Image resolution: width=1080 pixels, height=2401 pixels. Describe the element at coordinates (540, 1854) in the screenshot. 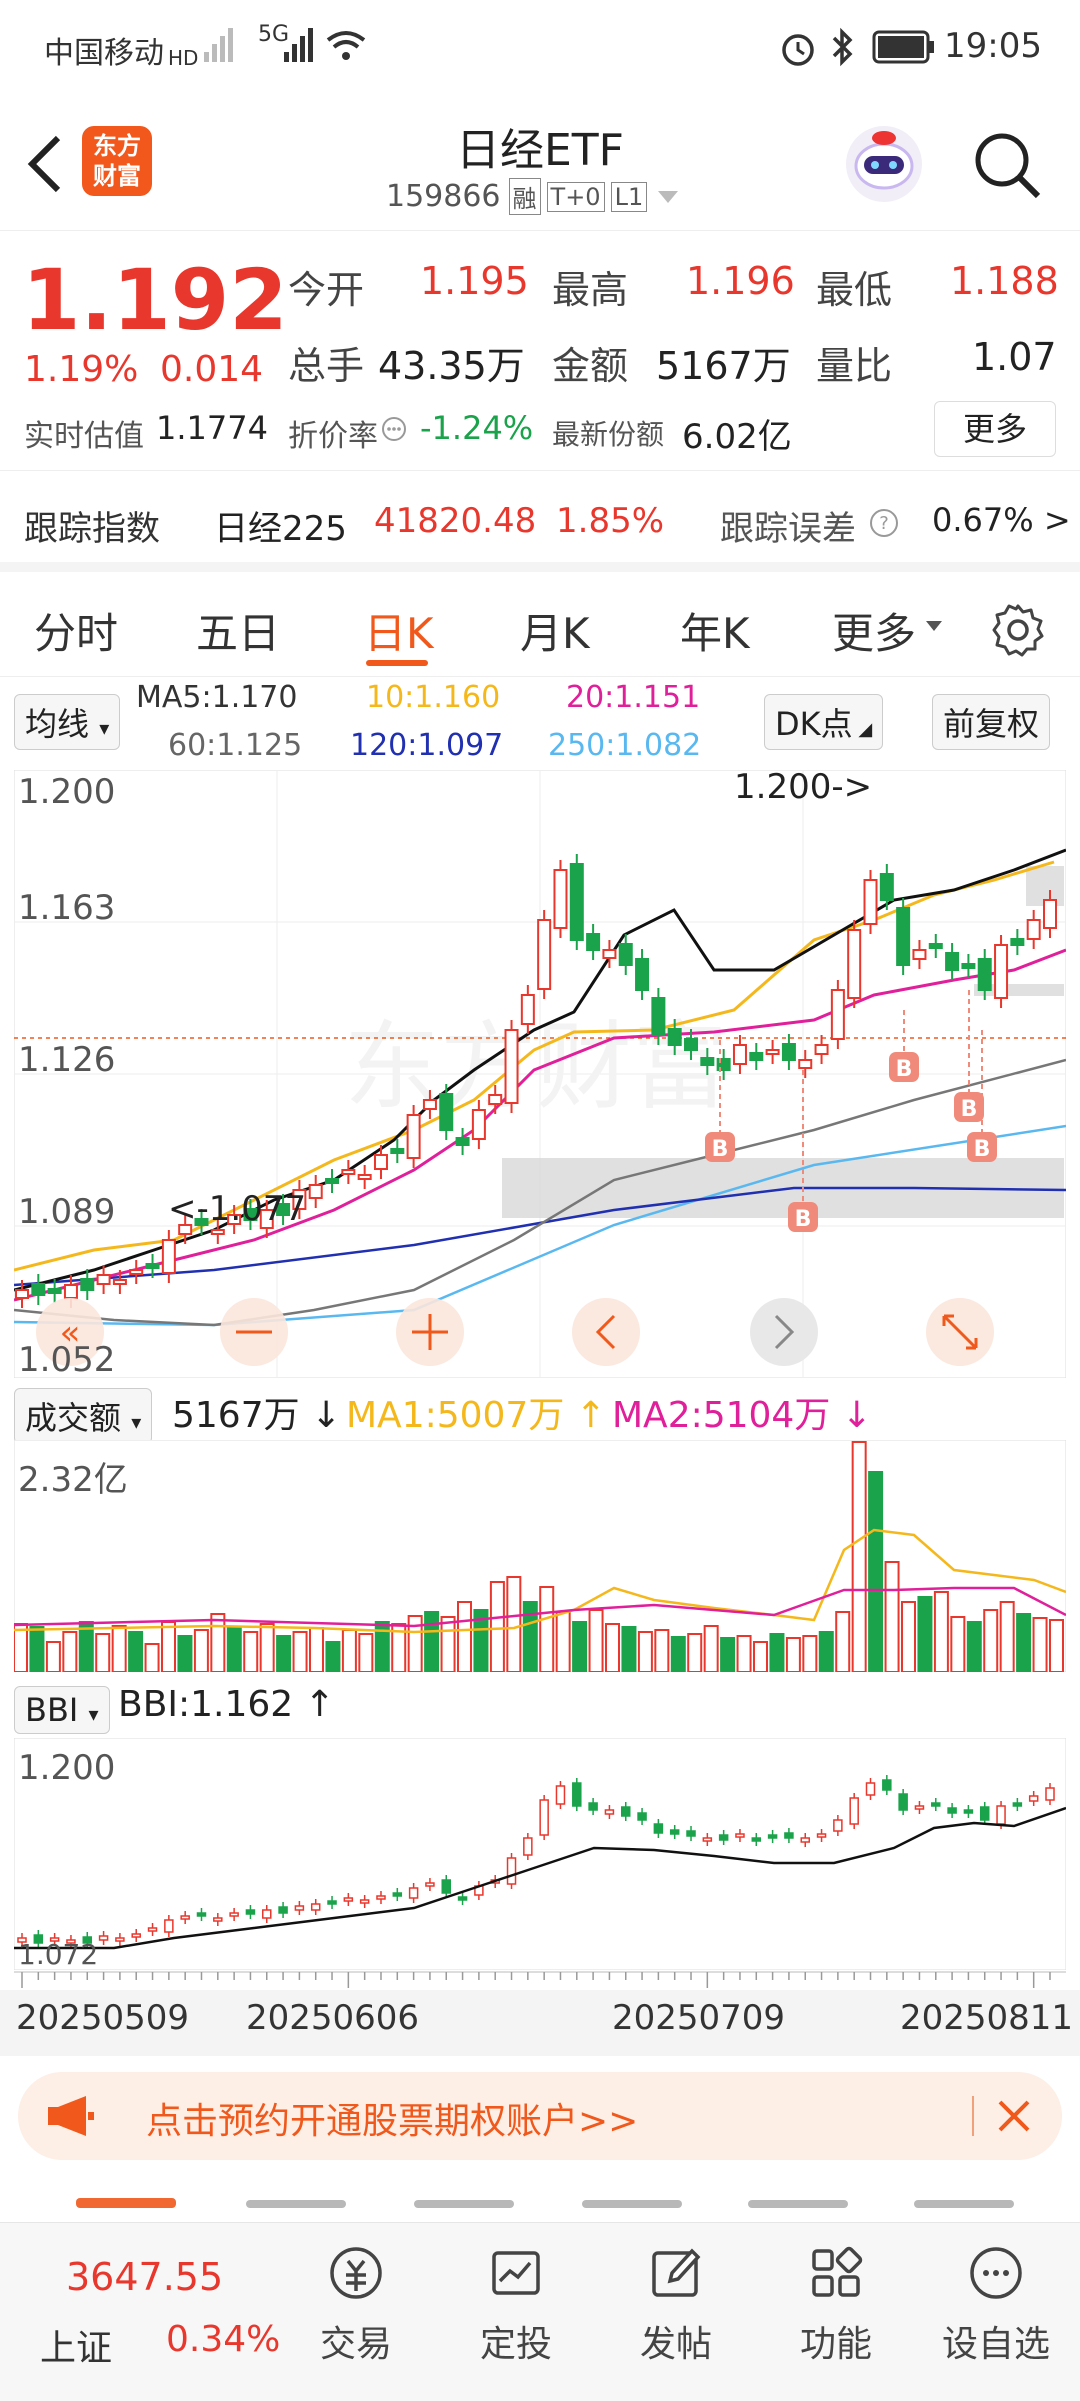

I see `bbi-chart` at that location.